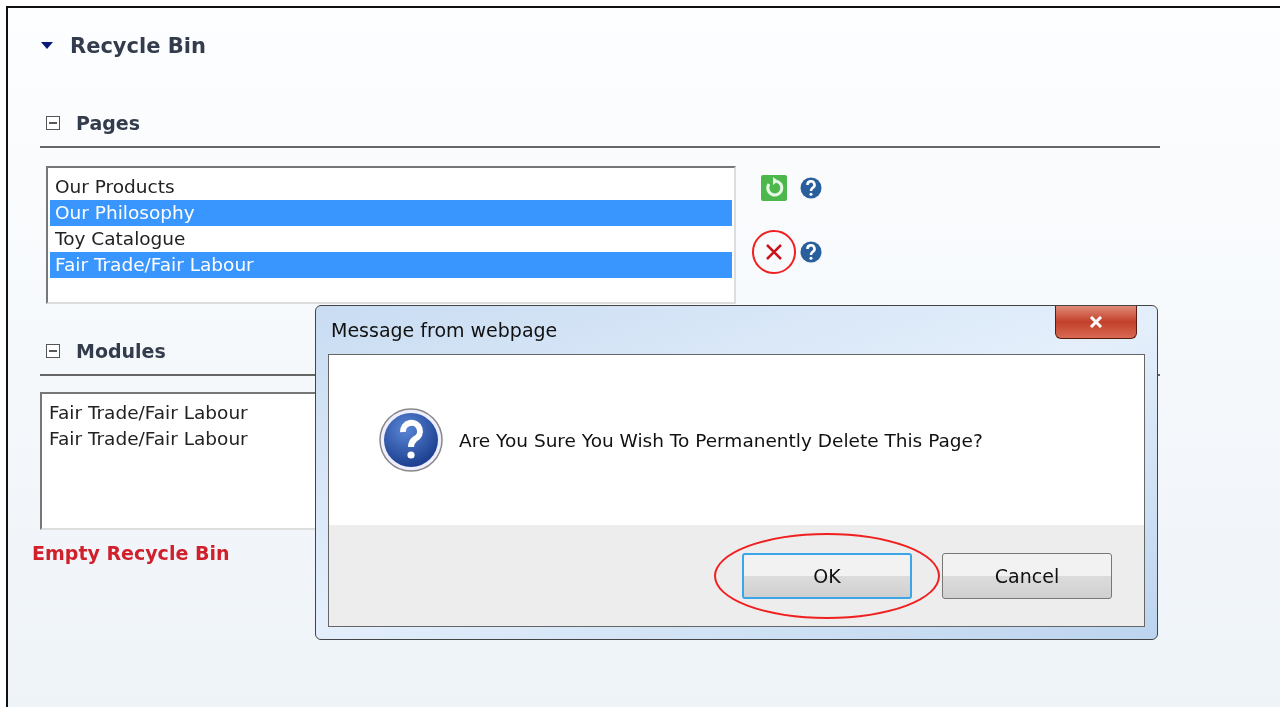 This screenshot has width=1280, height=707. What do you see at coordinates (411, 440) in the screenshot?
I see `question-icon` at bounding box center [411, 440].